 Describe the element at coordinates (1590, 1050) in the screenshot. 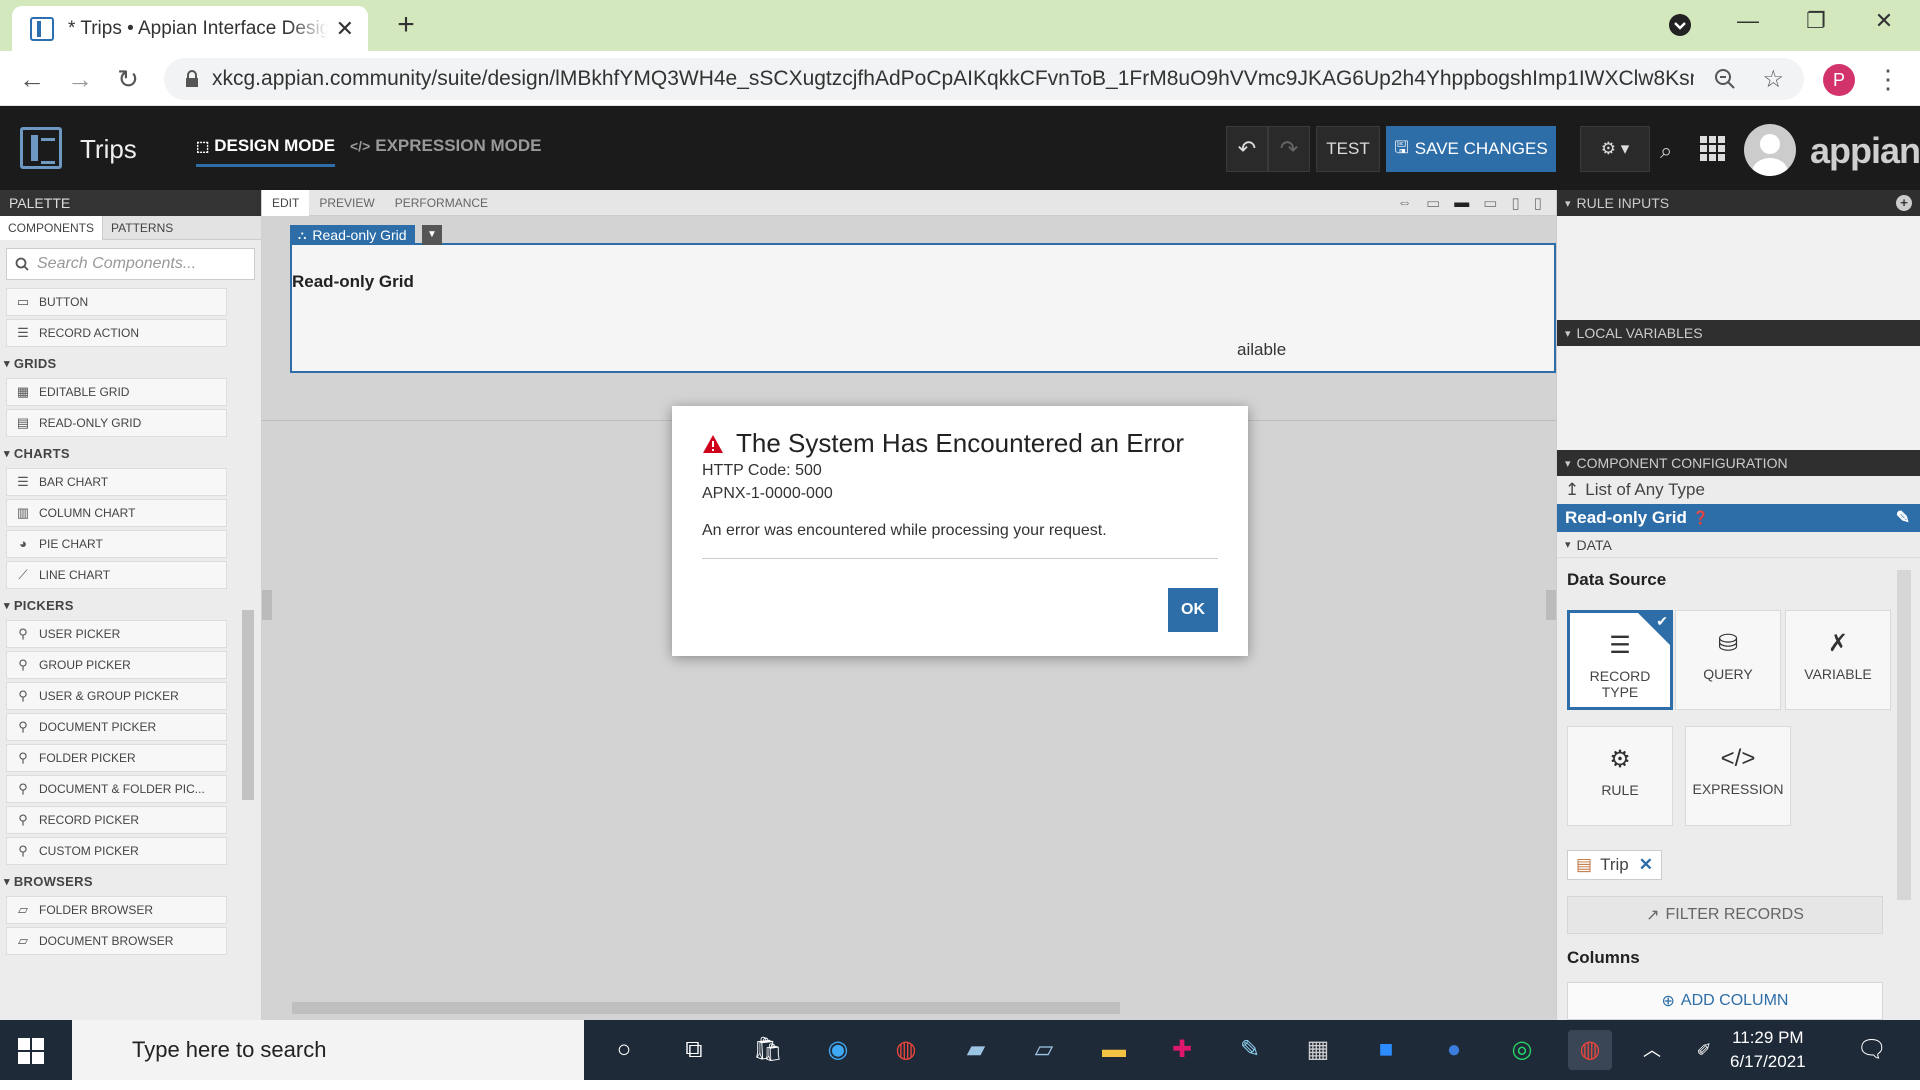

I see `chrome-active-icon: ◍` at that location.